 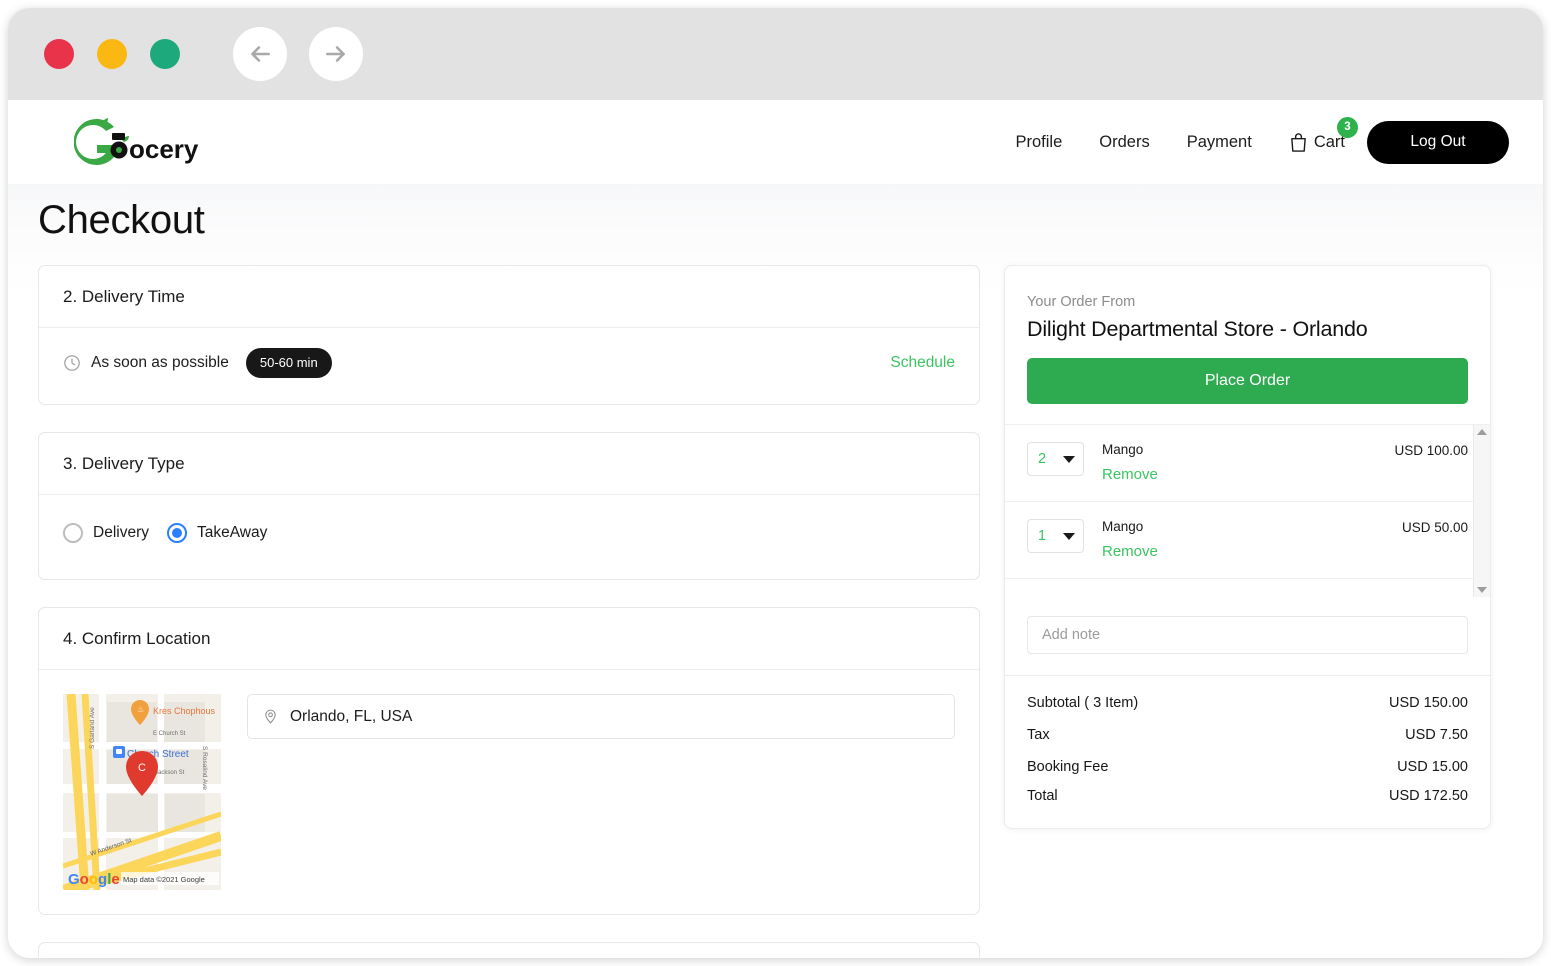 What do you see at coordinates (922, 363) in the screenshot?
I see `schedule-link: Schedule` at bounding box center [922, 363].